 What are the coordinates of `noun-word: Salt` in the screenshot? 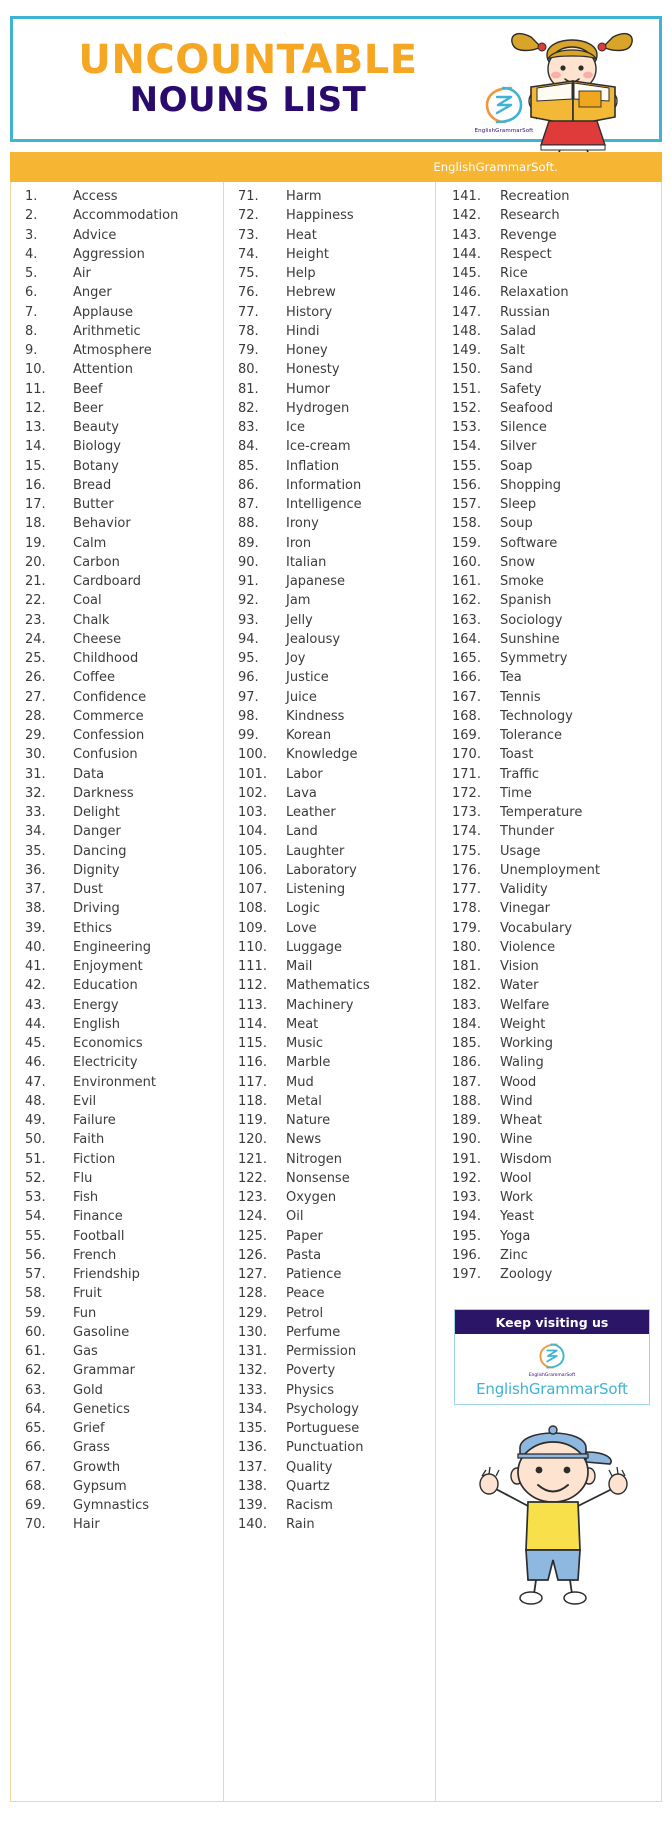 It's located at (512, 350).